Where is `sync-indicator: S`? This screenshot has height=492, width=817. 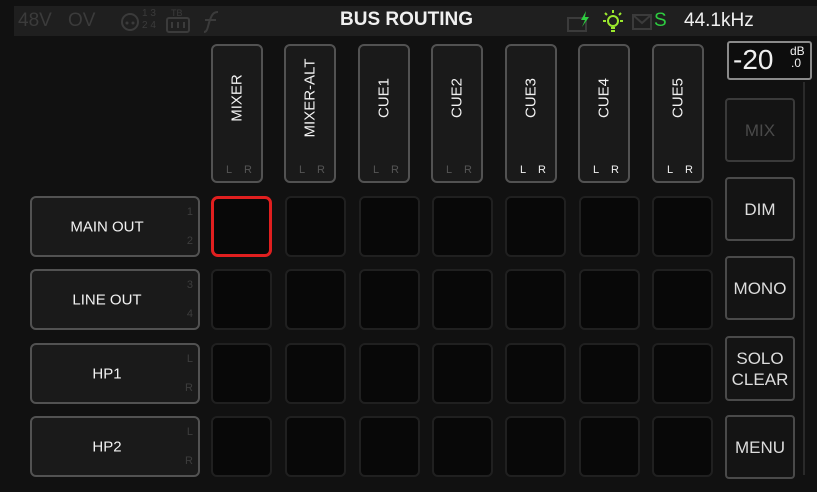 sync-indicator: S is located at coordinates (660, 20).